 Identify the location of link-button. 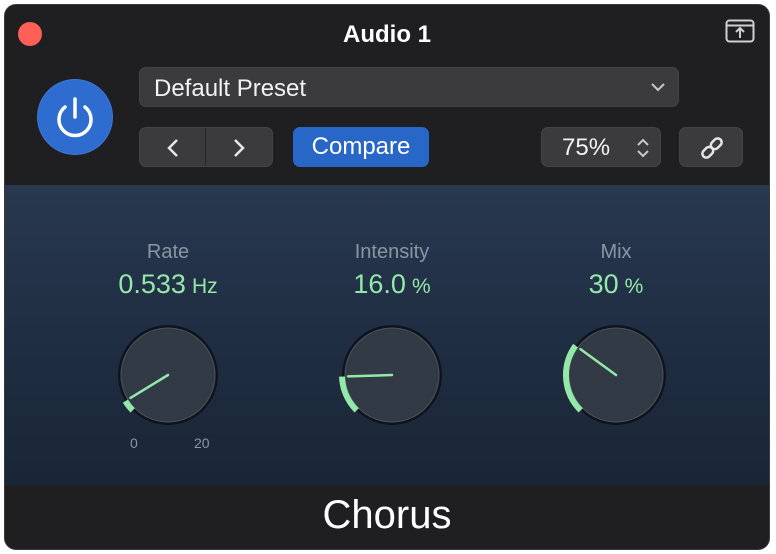
(711, 147).